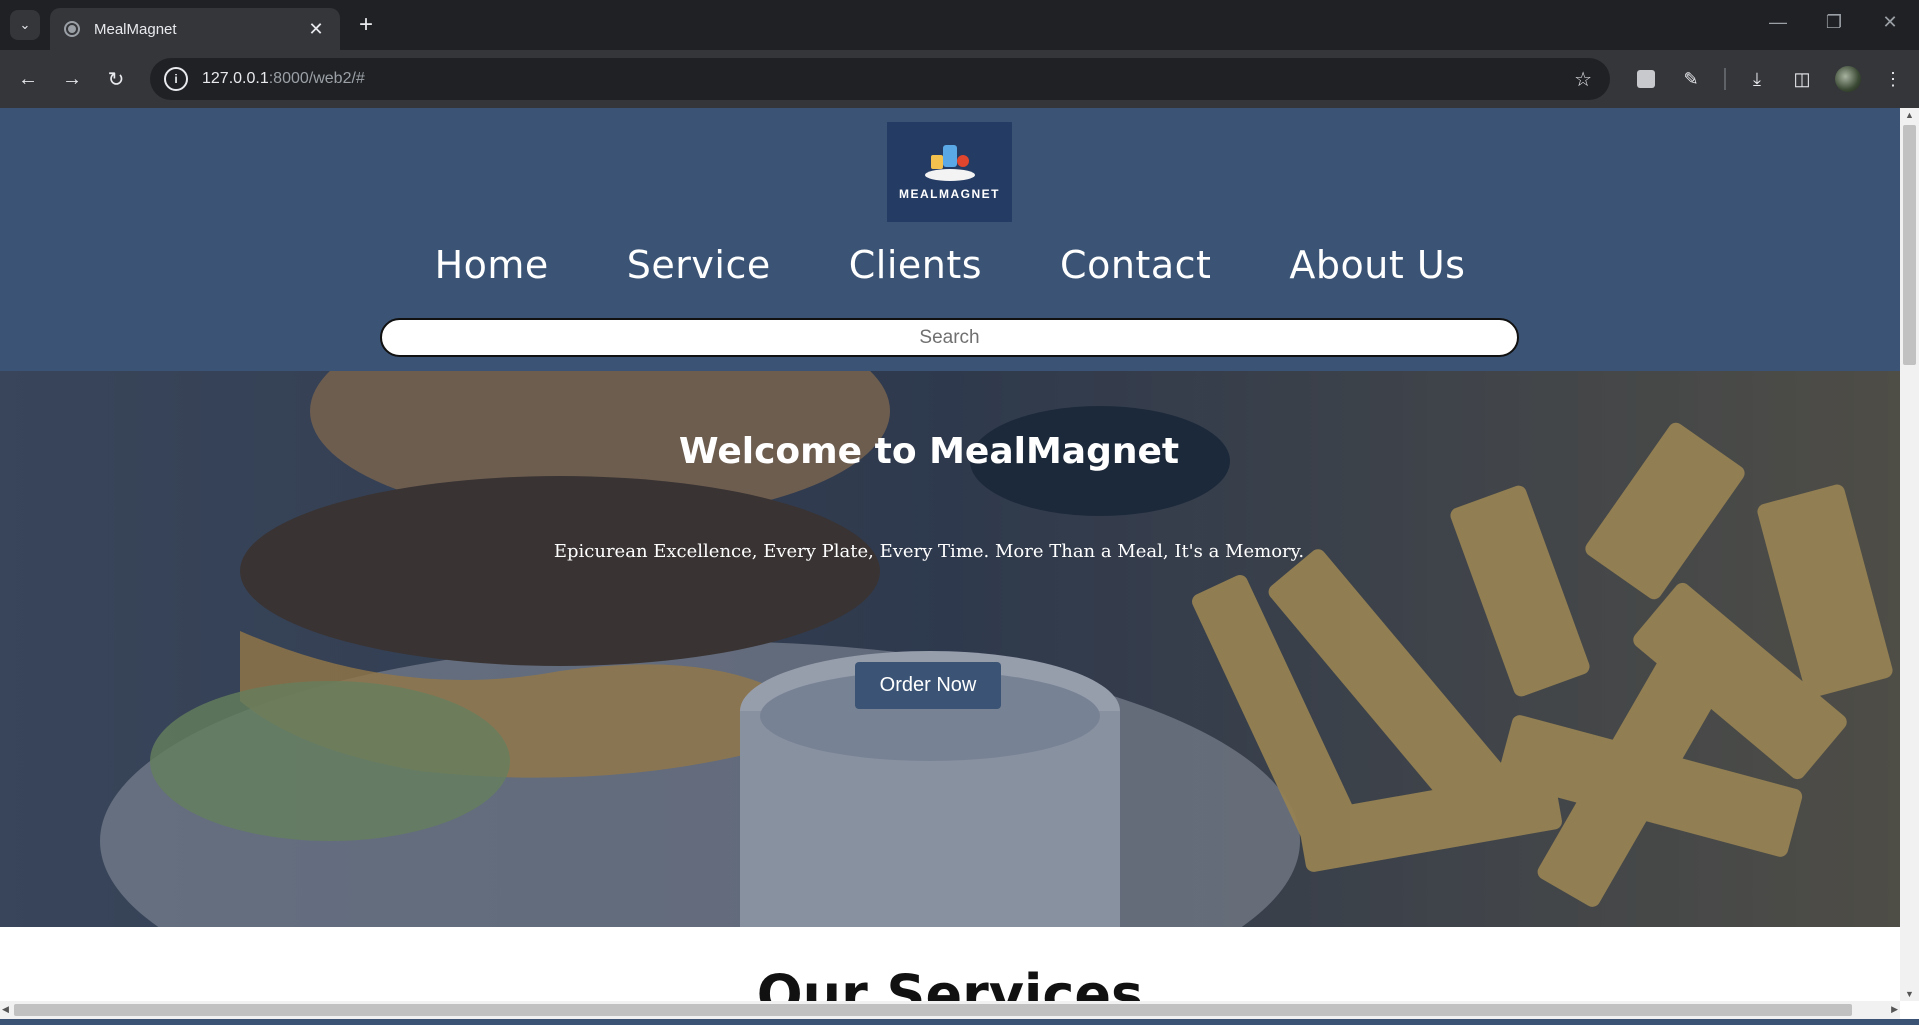  What do you see at coordinates (492, 265) in the screenshot?
I see `nav-home: Home` at bounding box center [492, 265].